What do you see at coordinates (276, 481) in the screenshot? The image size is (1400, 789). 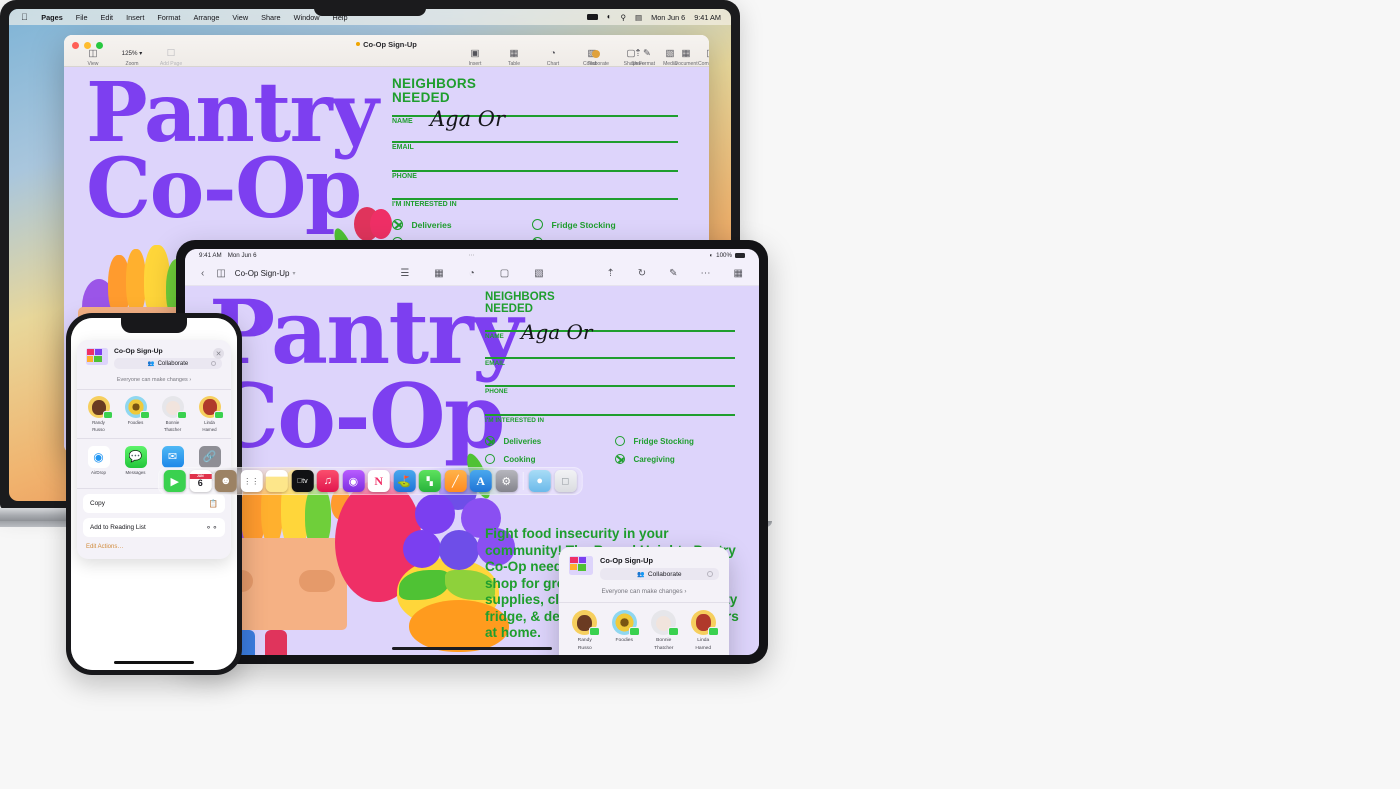 I see `dock-notes` at bounding box center [276, 481].